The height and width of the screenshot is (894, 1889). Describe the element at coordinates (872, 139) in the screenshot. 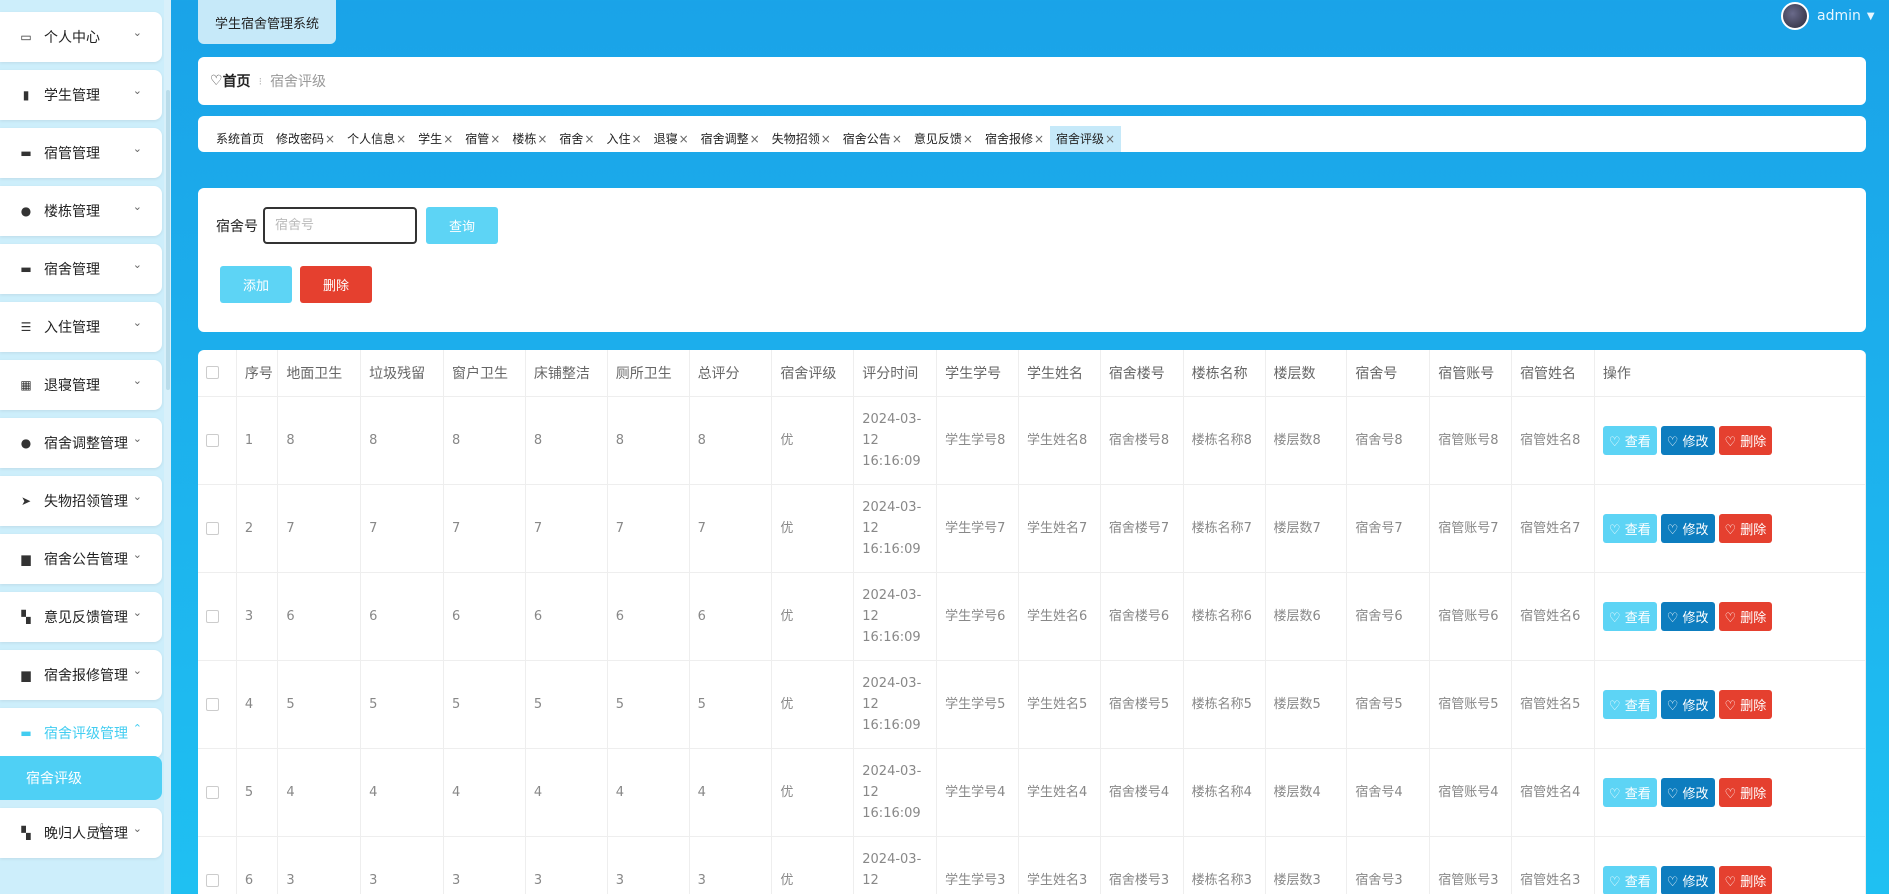

I see `tab-12: 宿舍公告×` at that location.